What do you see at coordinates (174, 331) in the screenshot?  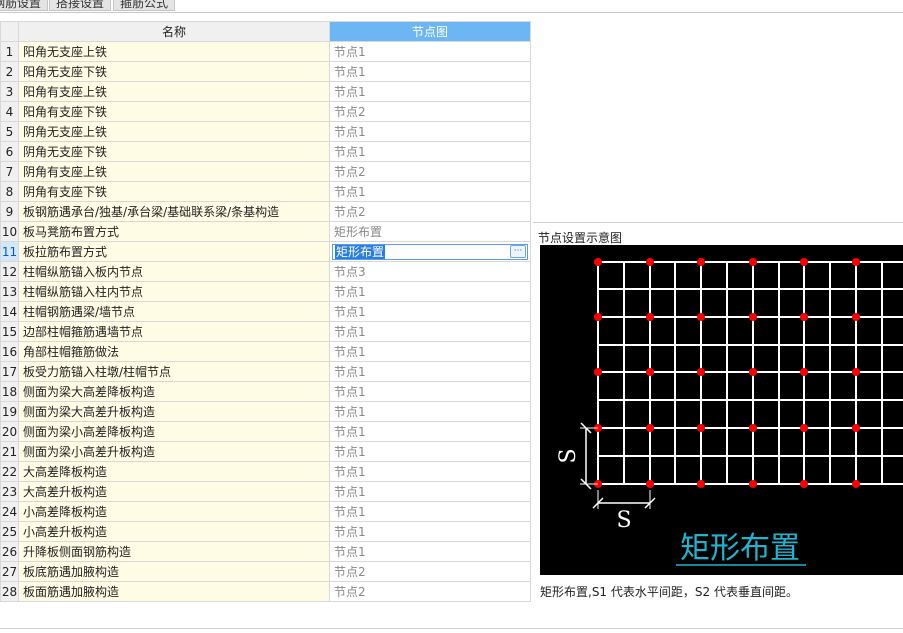 I see `setting-name-cell: 边部柱帽箍筋遇墙节点` at bounding box center [174, 331].